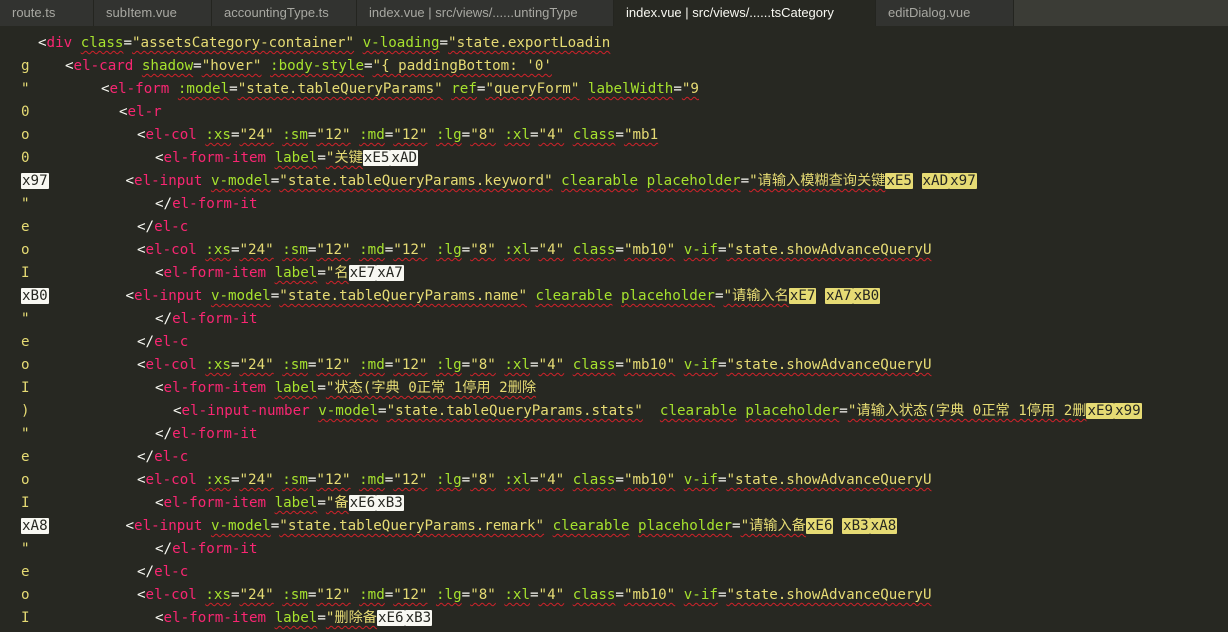 Image resolution: width=1228 pixels, height=632 pixels. What do you see at coordinates (514, 411) in the screenshot?
I see `token: "state.tableQueryParams.stats"` at bounding box center [514, 411].